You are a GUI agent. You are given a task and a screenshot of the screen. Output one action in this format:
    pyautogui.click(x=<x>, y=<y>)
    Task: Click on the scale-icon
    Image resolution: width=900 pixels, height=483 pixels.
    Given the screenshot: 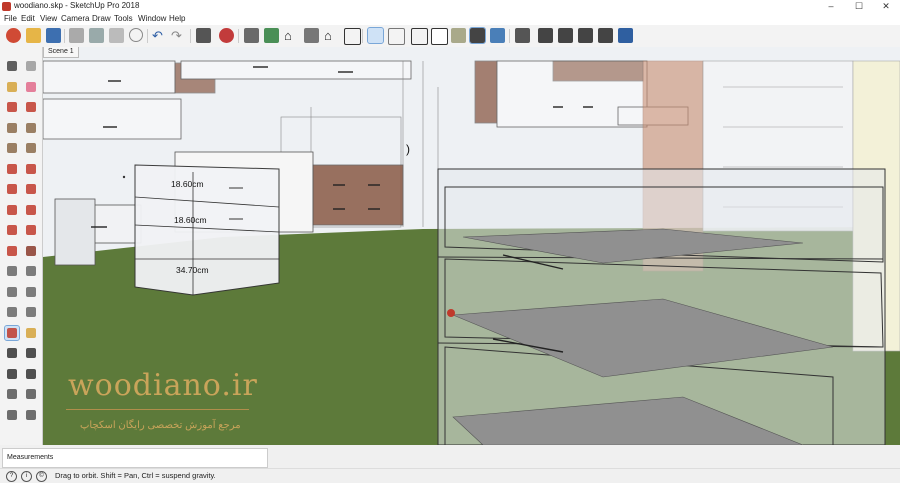 What is the action you would take?
    pyautogui.click(x=12, y=251)
    